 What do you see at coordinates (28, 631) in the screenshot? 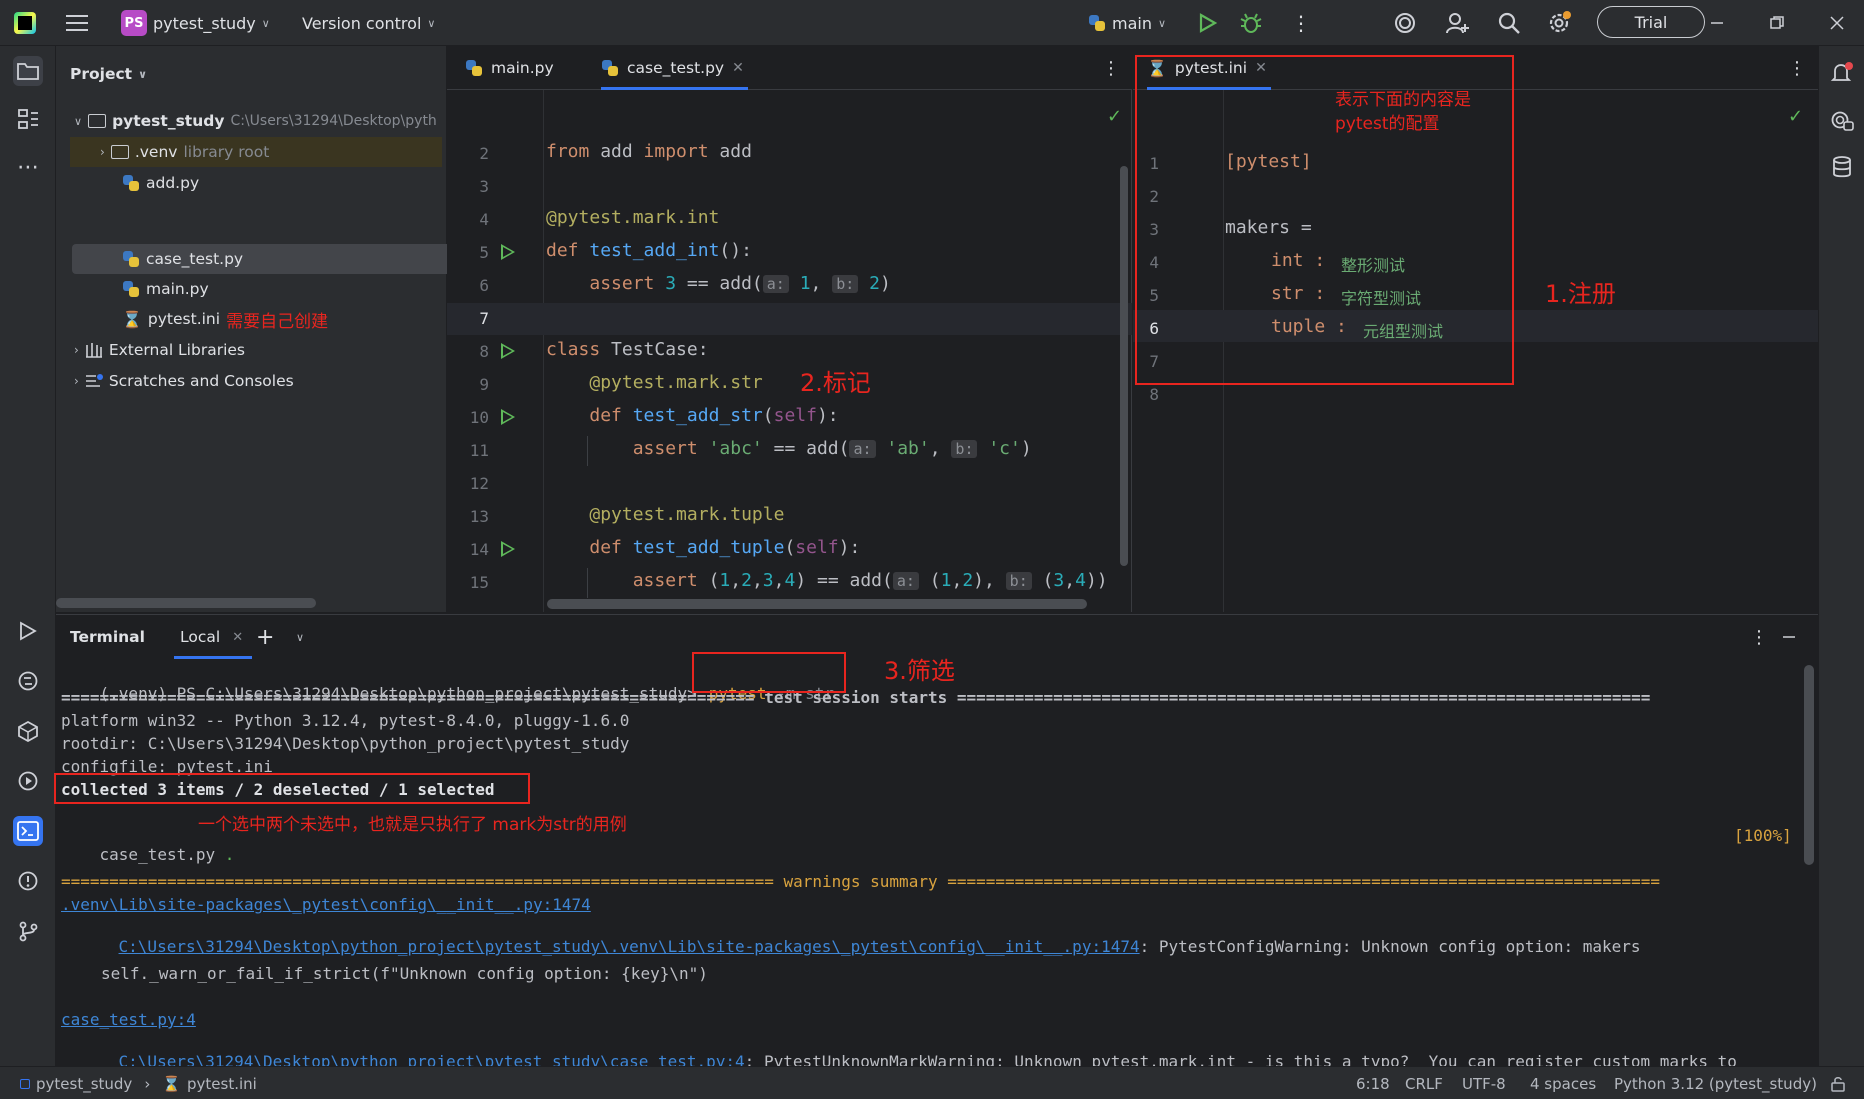
I see `run-tool-icon` at bounding box center [28, 631].